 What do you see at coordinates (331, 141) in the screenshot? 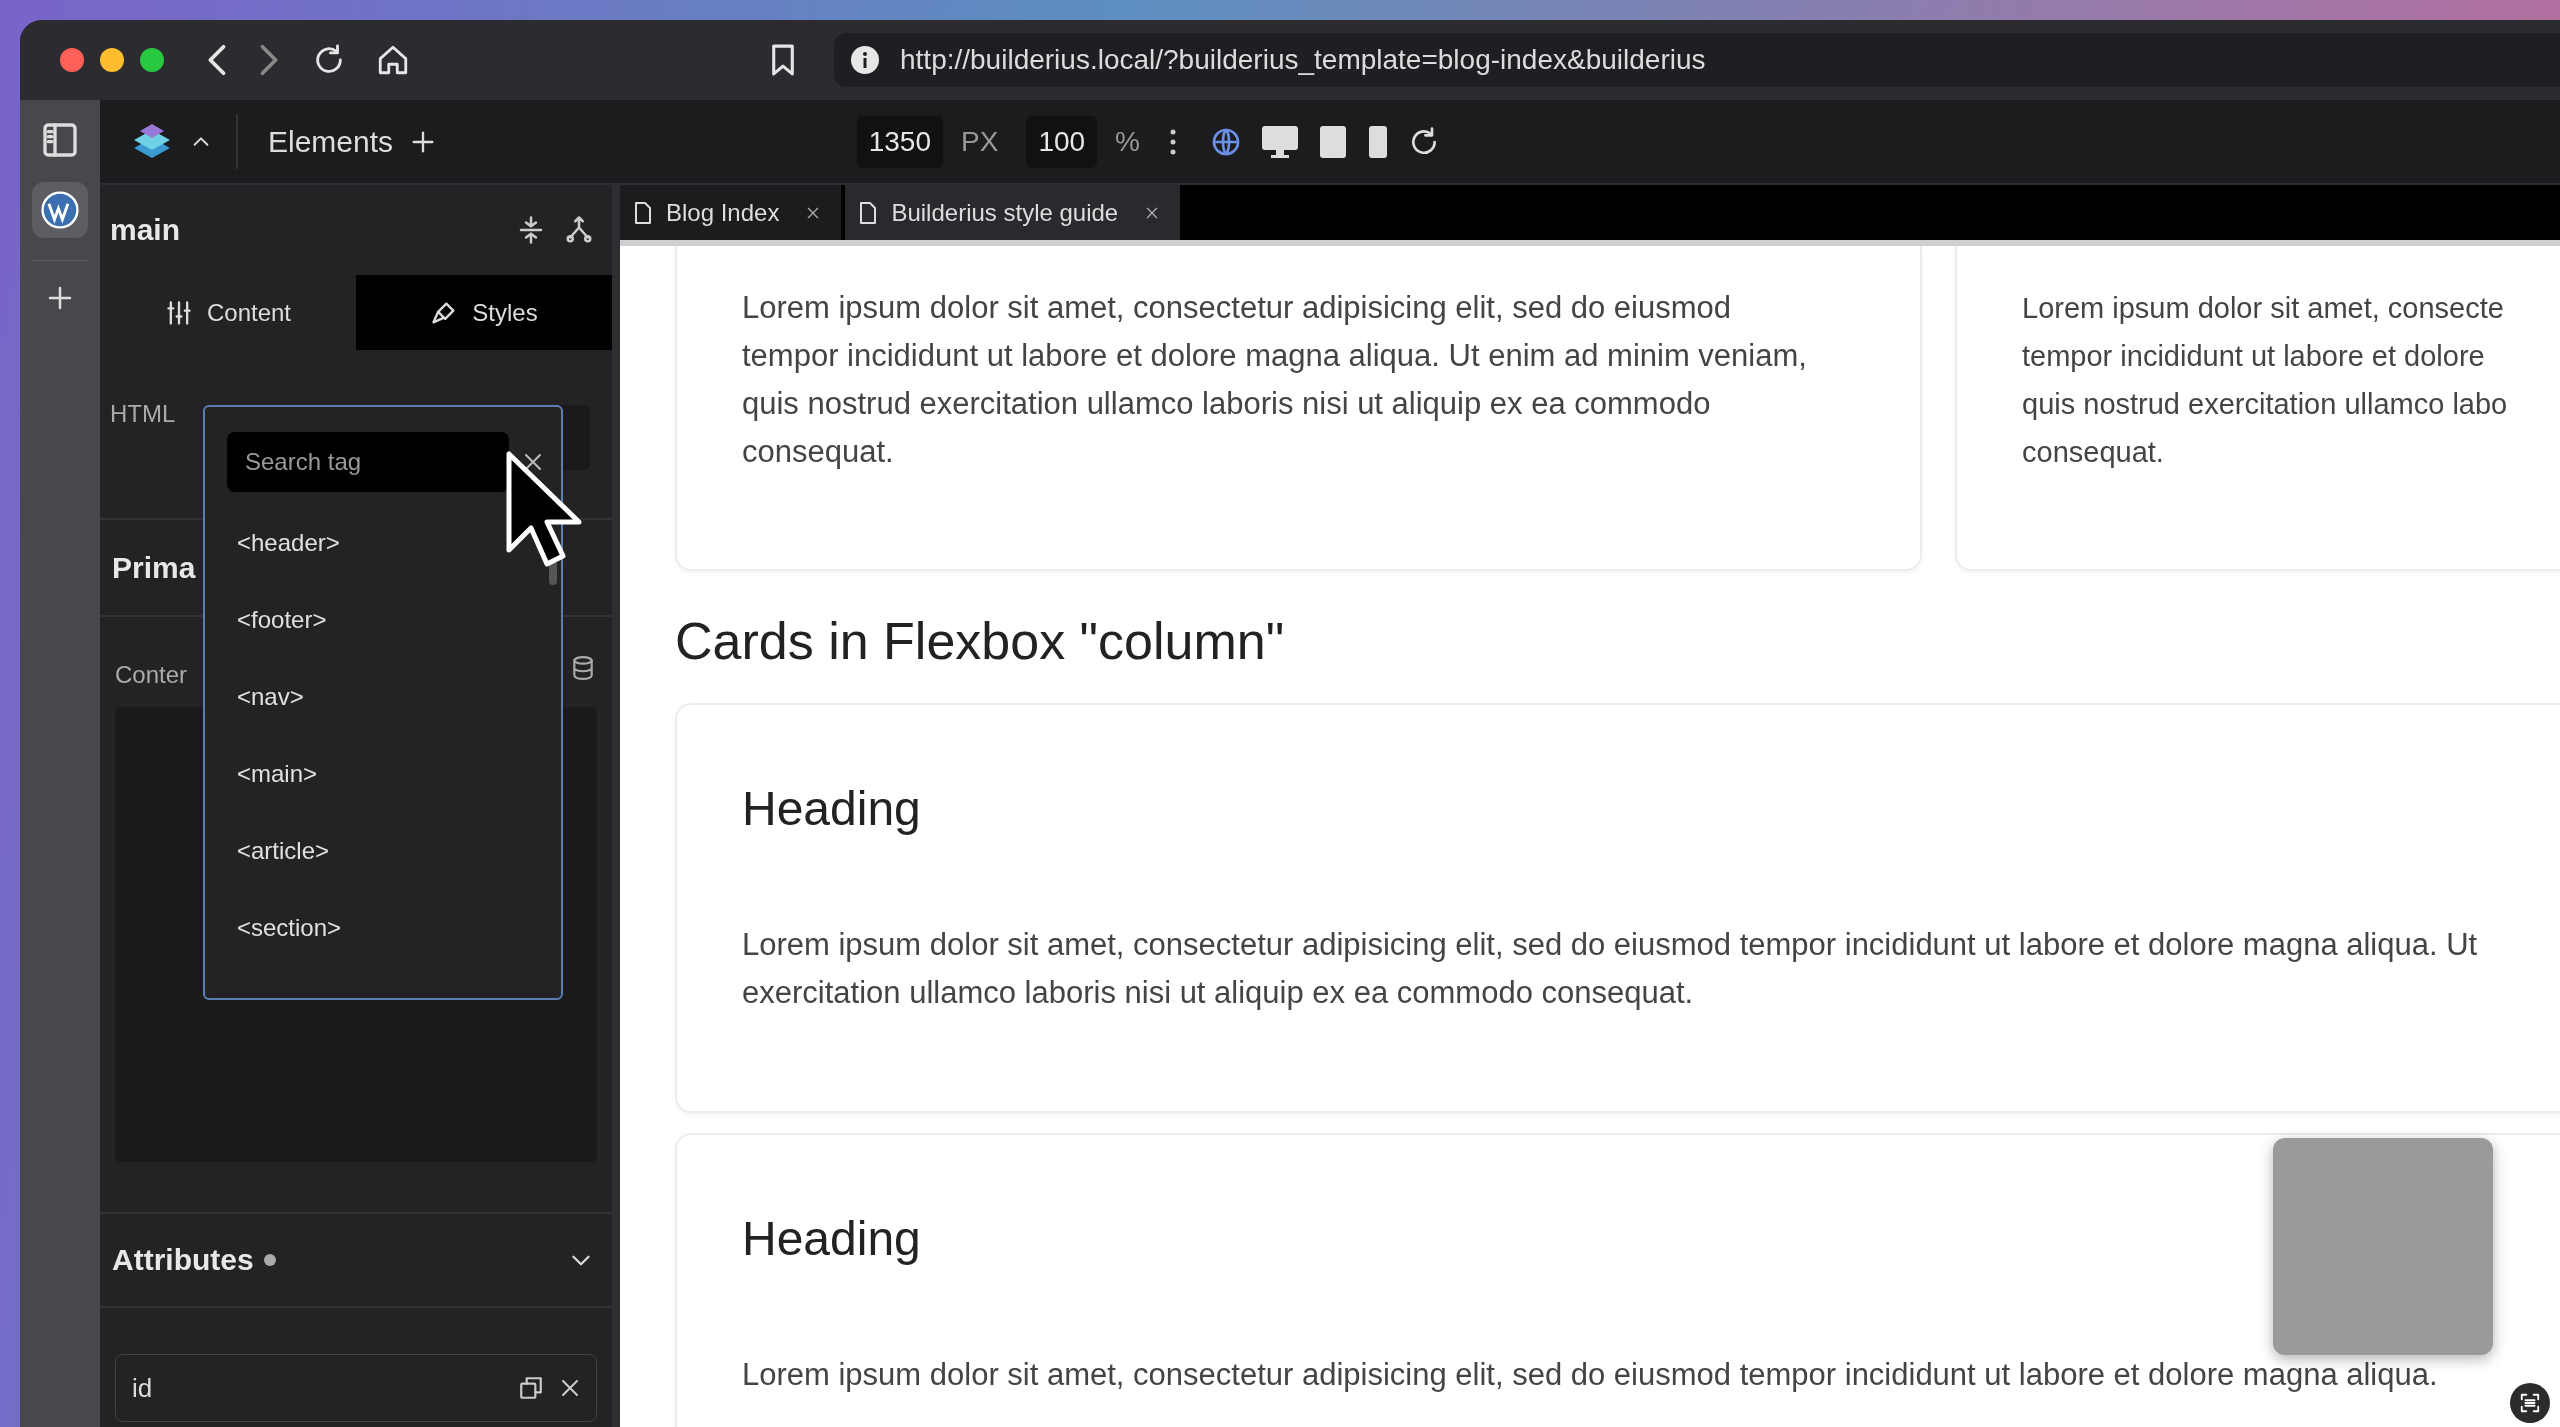
I see `panel-title: Elements` at bounding box center [331, 141].